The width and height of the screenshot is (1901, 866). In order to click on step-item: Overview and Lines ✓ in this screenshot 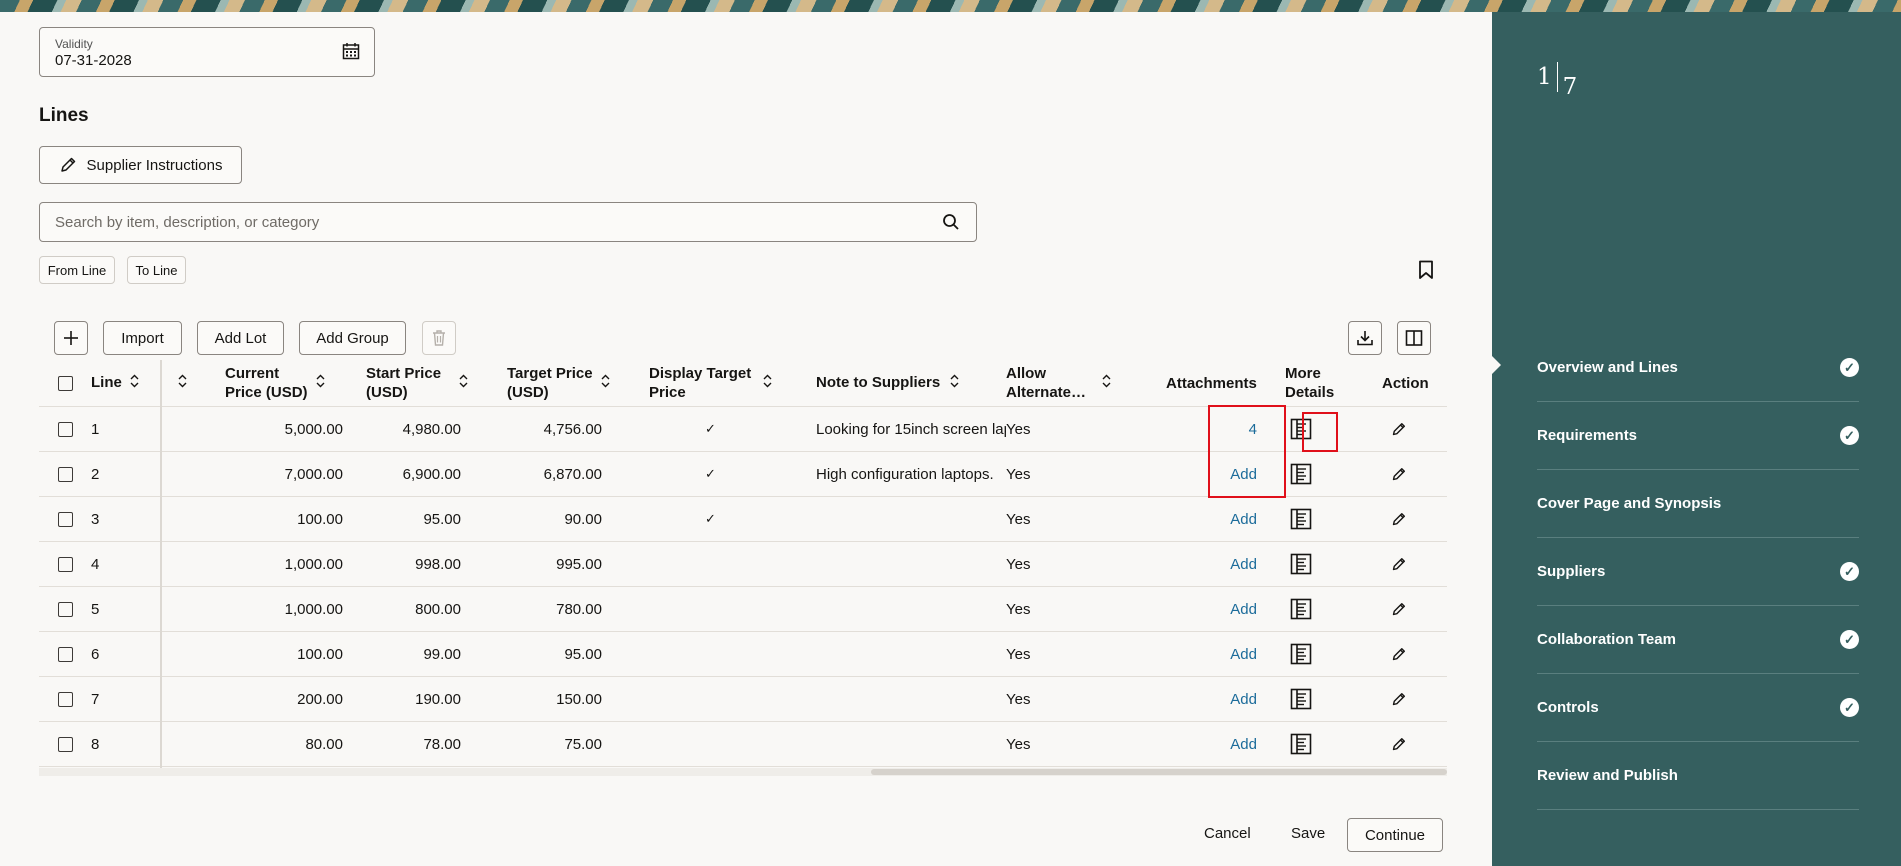, I will do `click(1698, 368)`.